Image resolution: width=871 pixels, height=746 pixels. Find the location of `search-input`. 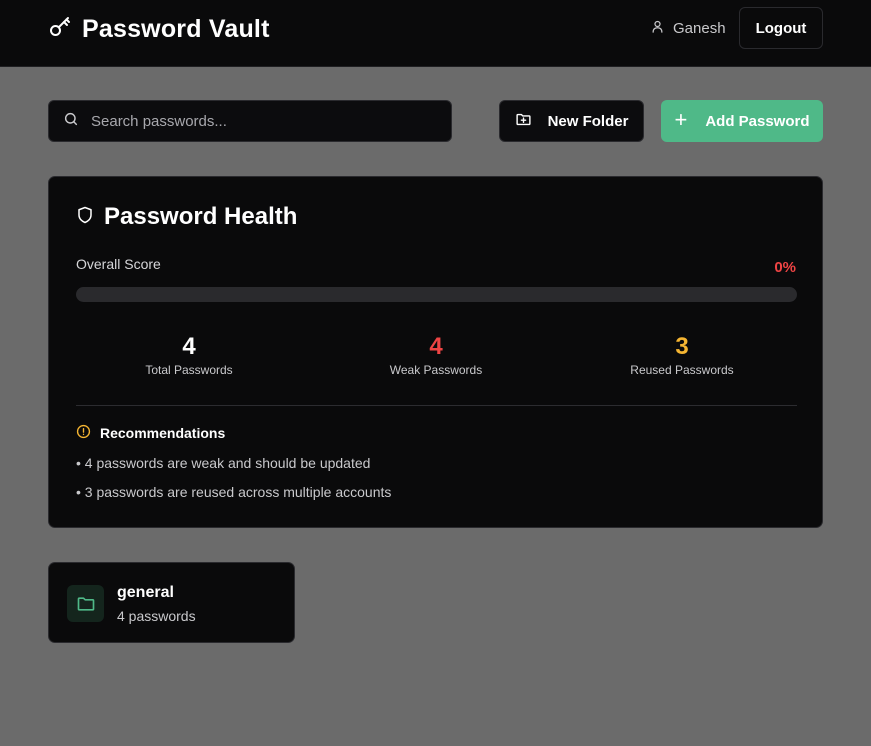

search-input is located at coordinates (261, 121).